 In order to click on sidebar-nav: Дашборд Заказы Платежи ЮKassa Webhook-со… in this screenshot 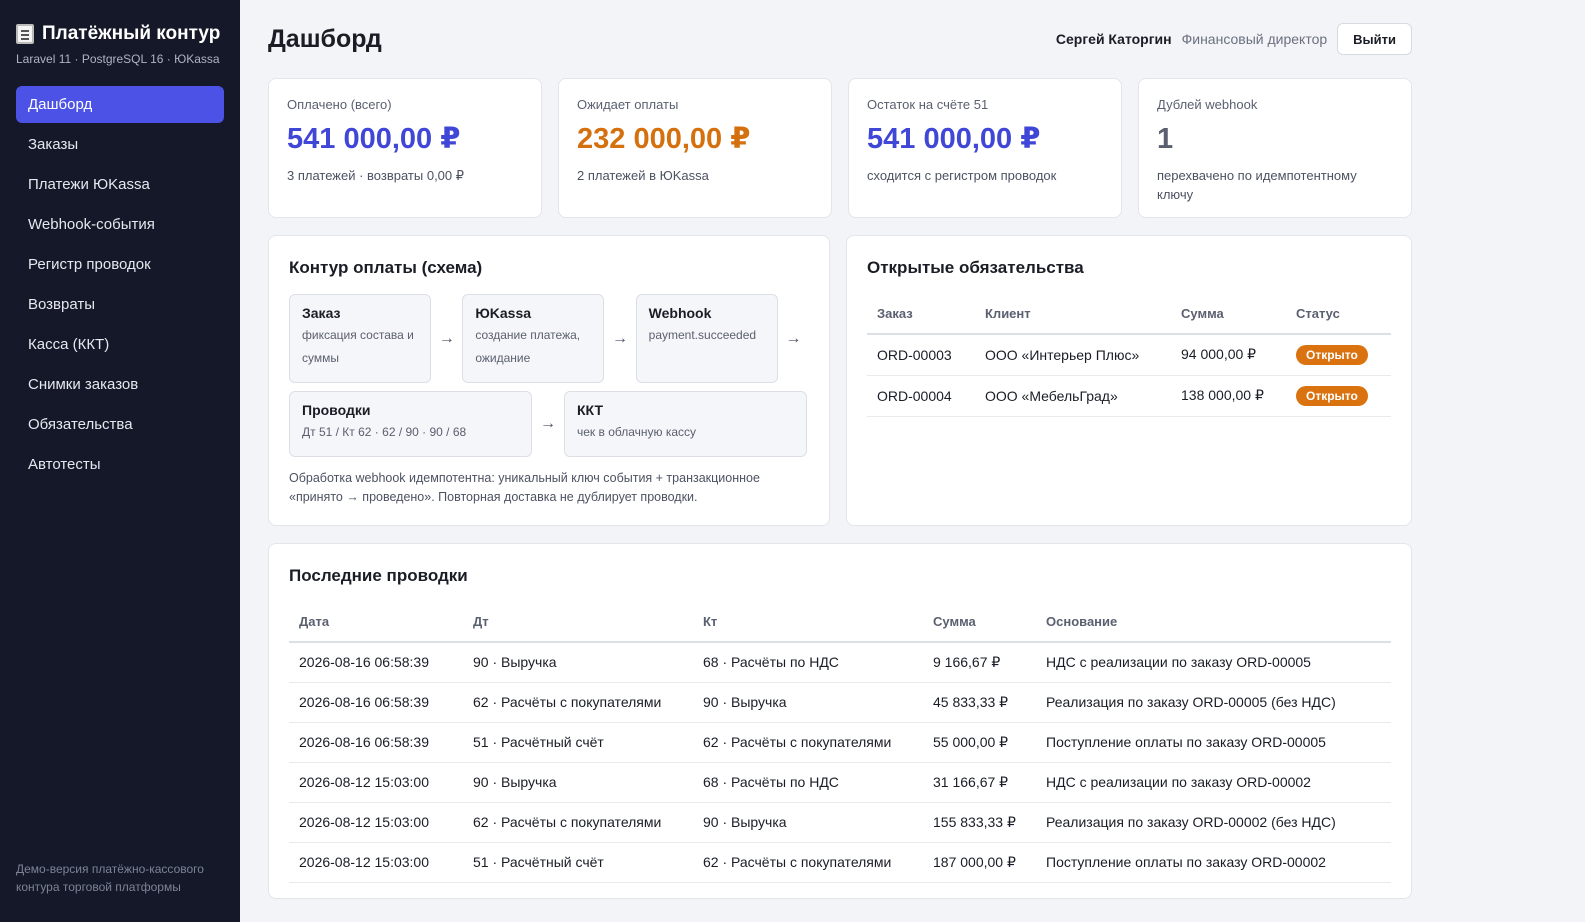, I will do `click(120, 284)`.